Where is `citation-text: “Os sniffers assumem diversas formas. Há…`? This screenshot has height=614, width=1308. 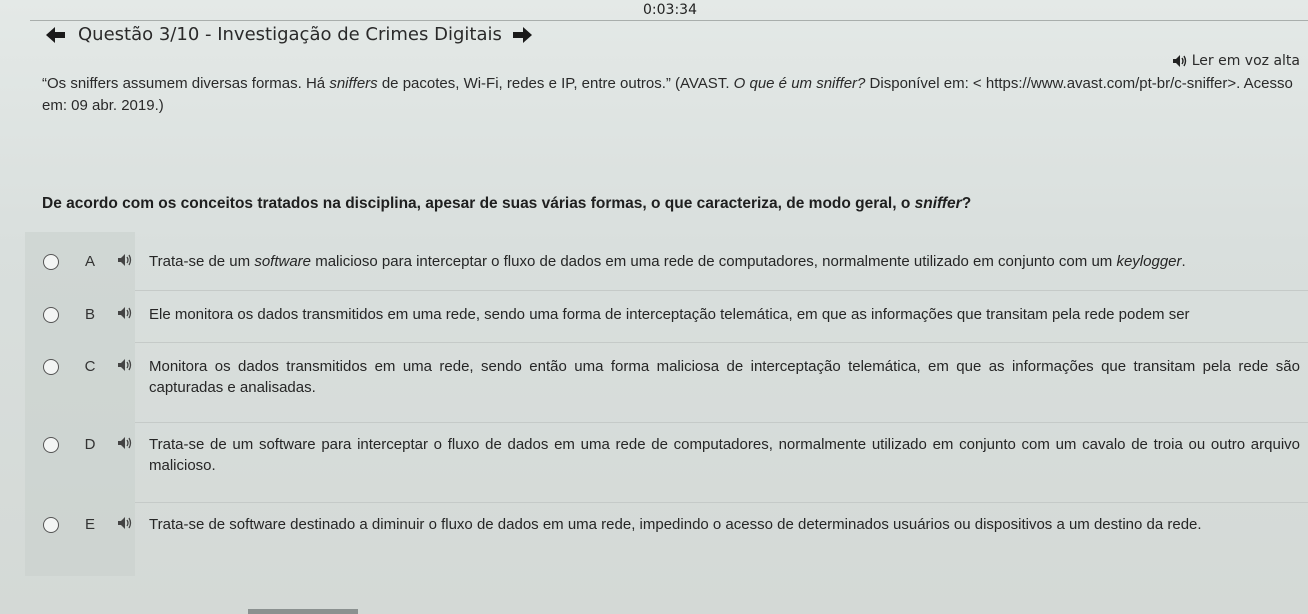
citation-text: “Os sniffers assumem diversas formas. Há… is located at coordinates (667, 94).